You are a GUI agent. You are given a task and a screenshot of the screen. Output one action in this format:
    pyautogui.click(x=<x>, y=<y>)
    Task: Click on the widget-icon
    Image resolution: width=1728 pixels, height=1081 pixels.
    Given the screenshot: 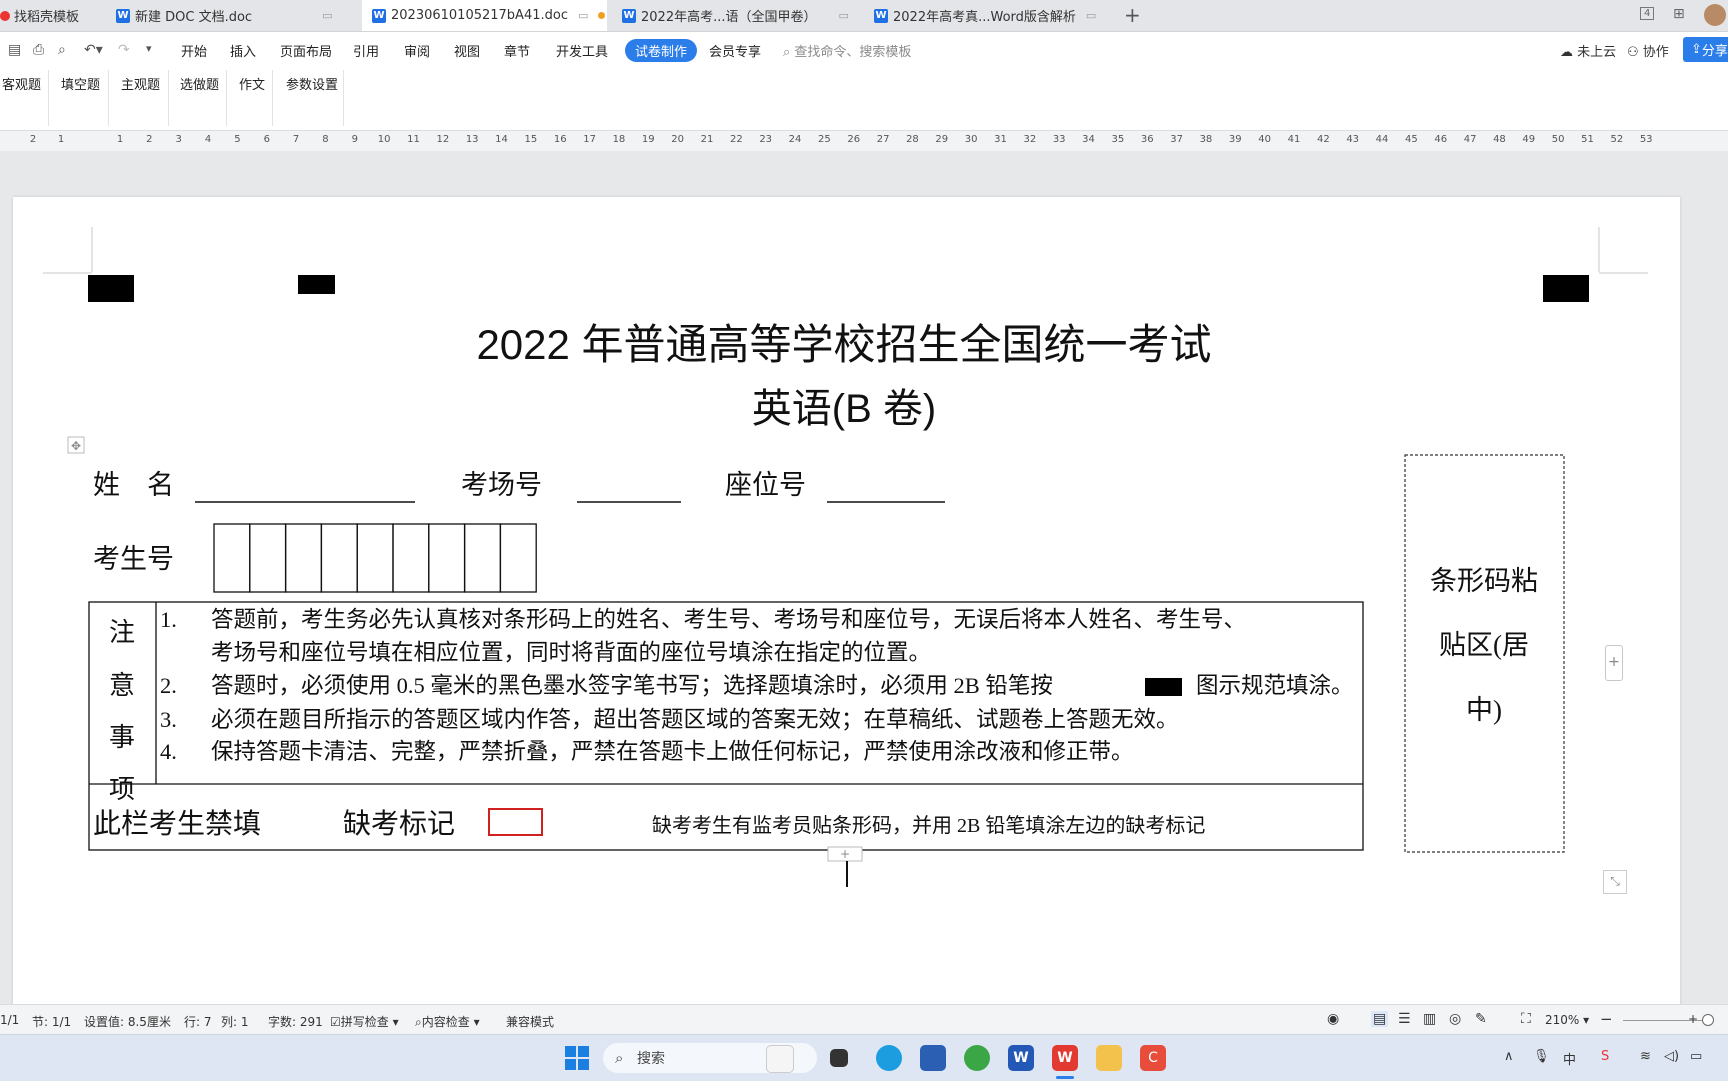 What is the action you would take?
    pyautogui.click(x=780, y=1059)
    